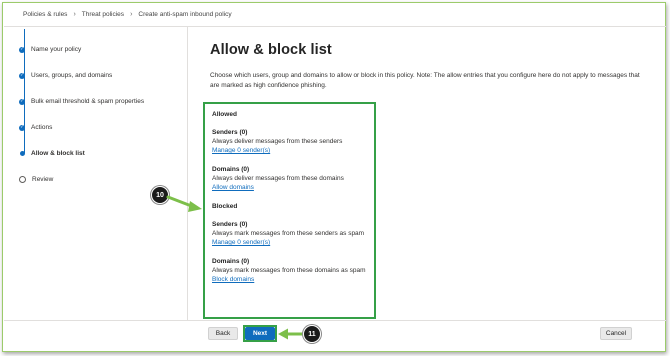 Image resolution: width=670 pixels, height=356 pixels. Describe the element at coordinates (231, 169) in the screenshot. I see `allowed-domains-title: Domains (0)` at that location.